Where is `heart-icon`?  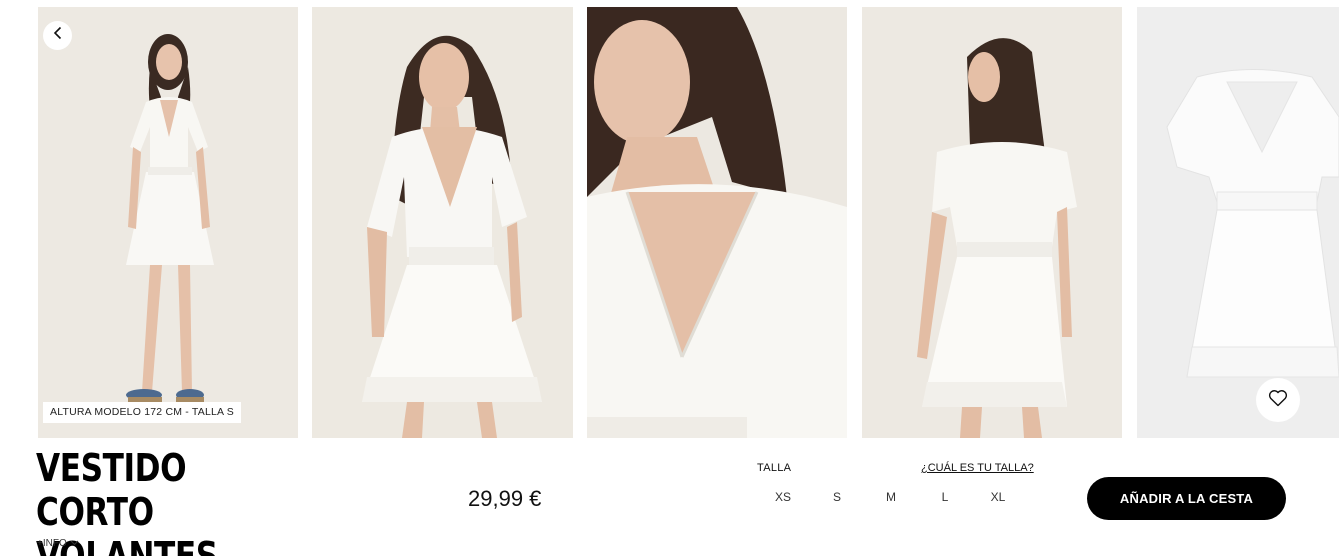
heart-icon is located at coordinates (1278, 400).